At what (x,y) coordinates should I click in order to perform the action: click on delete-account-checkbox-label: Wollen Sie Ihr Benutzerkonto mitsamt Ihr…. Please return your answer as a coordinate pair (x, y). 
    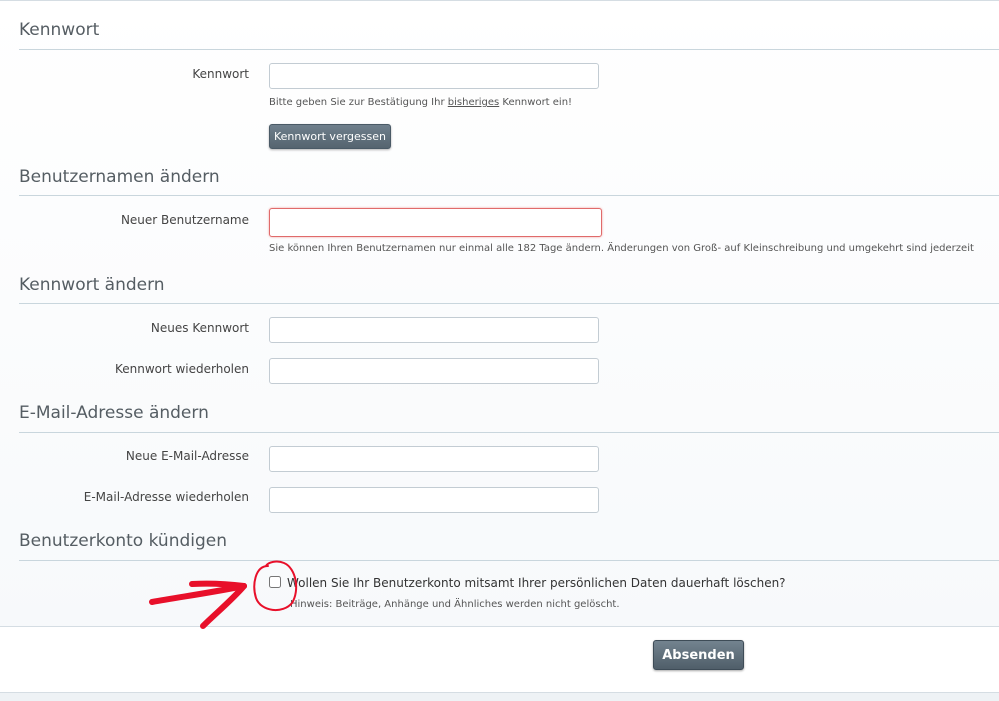
    Looking at the image, I should click on (536, 583).